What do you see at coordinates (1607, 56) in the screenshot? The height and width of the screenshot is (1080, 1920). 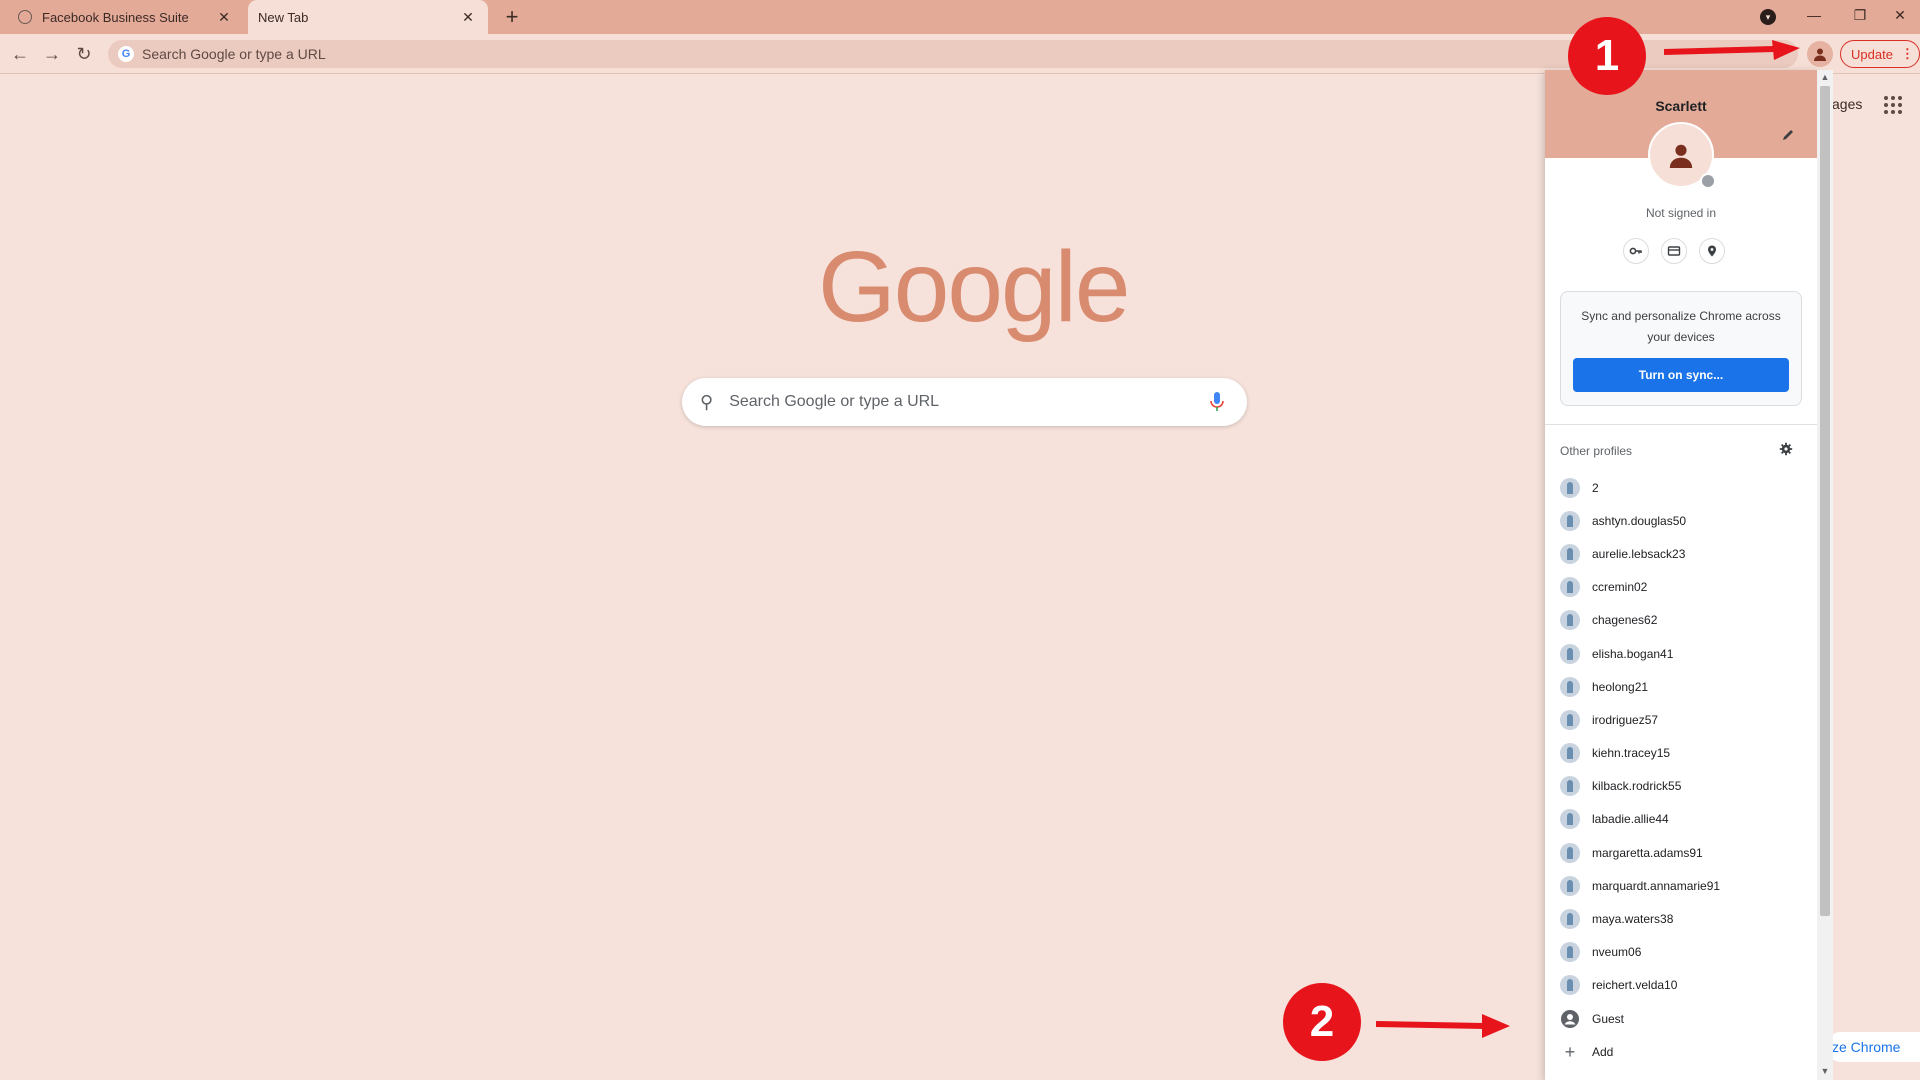 I see `callout-badge-1: 1` at bounding box center [1607, 56].